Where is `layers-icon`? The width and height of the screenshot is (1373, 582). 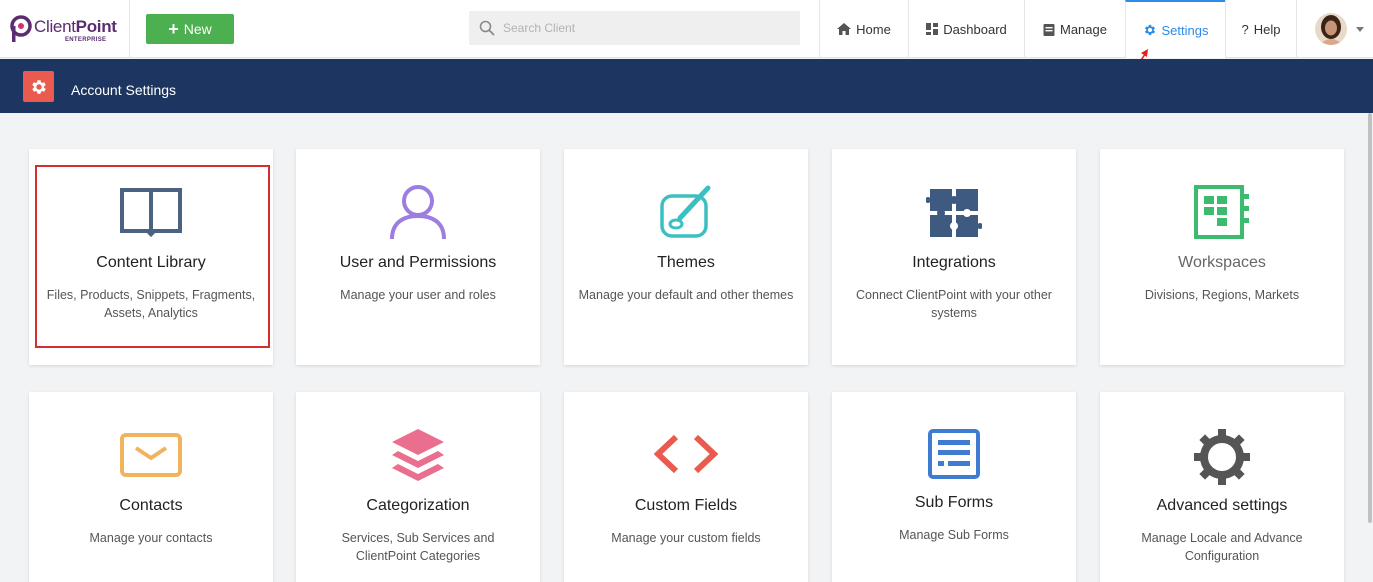 layers-icon is located at coordinates (418, 455).